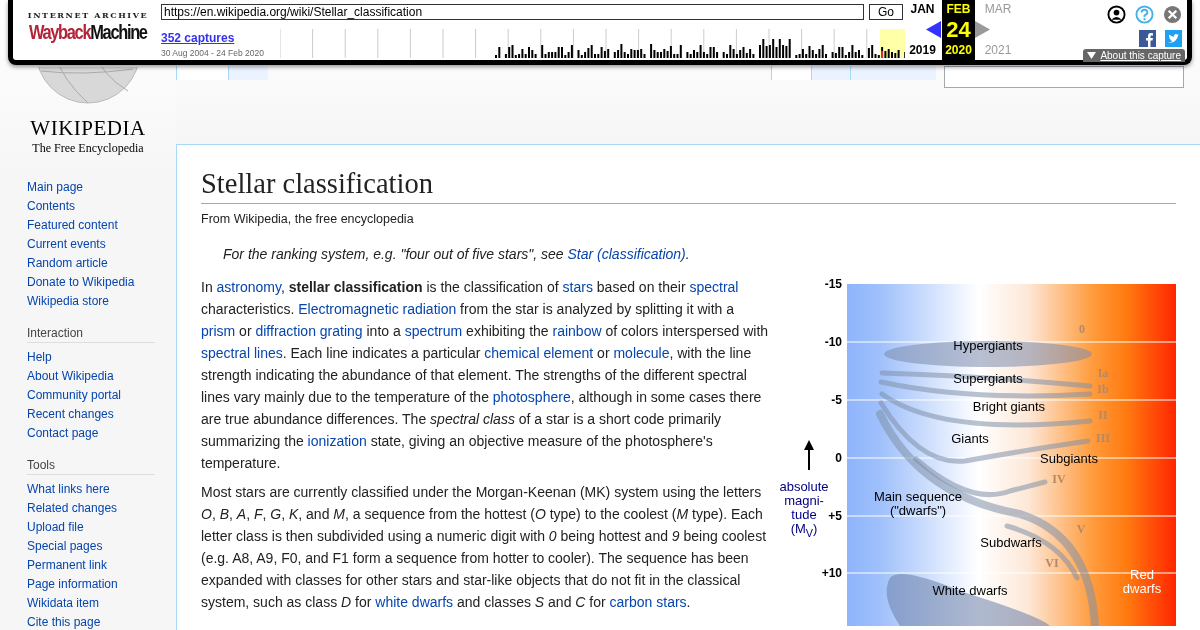 The height and width of the screenshot is (630, 1200). What do you see at coordinates (833, 284) in the screenshot?
I see `axis-tick-label: -15` at bounding box center [833, 284].